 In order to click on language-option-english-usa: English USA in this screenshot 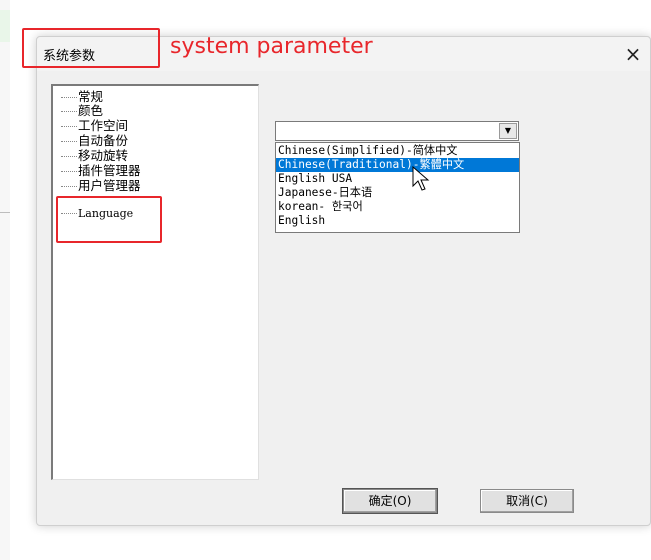, I will do `click(397, 179)`.